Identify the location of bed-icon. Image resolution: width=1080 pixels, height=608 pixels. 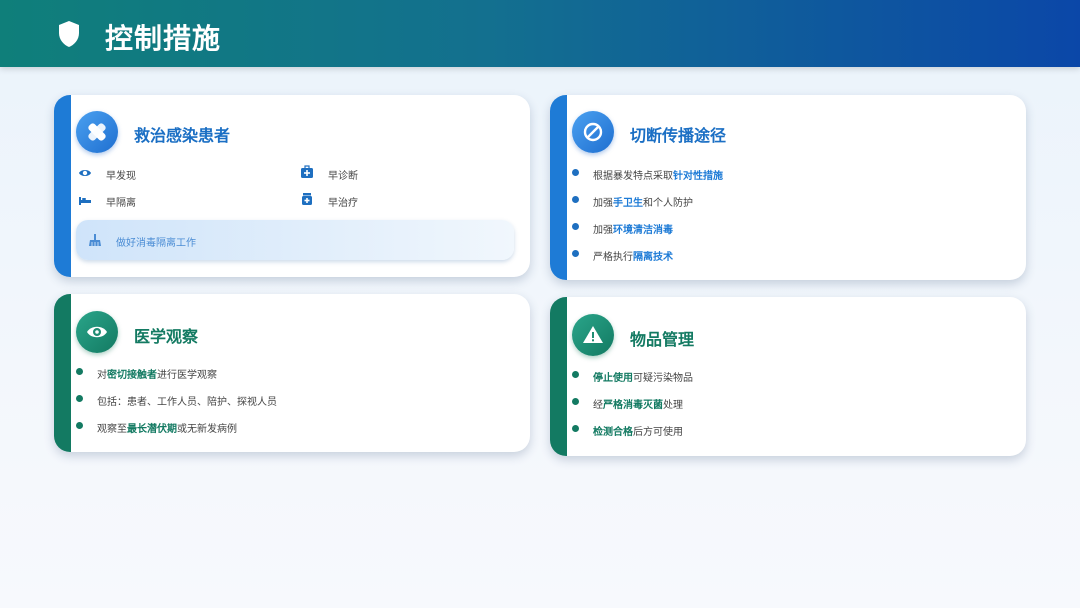
(85, 201).